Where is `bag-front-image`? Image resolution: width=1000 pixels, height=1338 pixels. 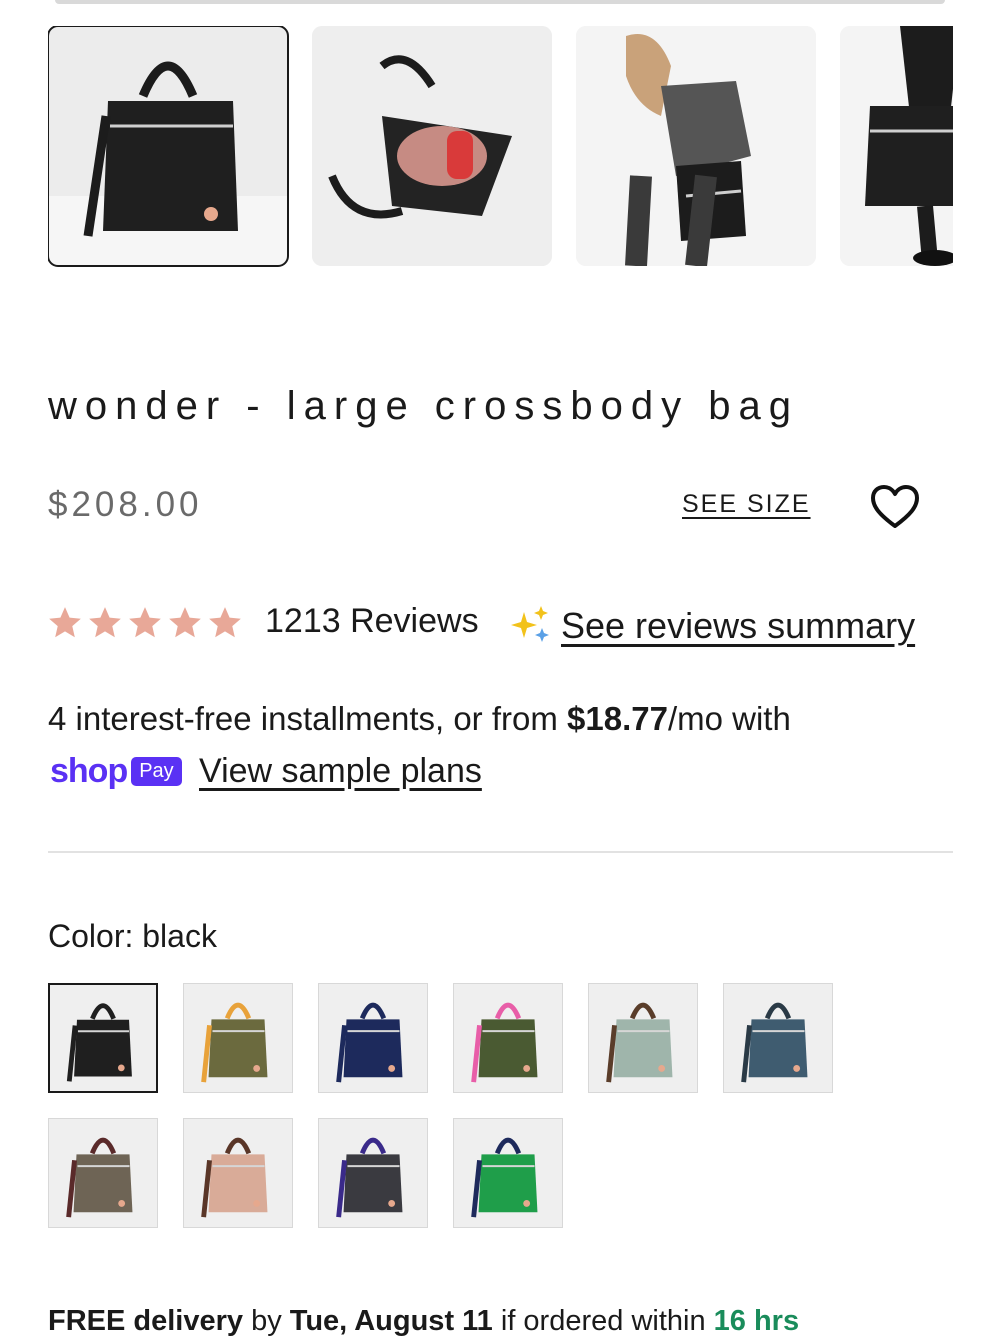 bag-front-image is located at coordinates (168, 146).